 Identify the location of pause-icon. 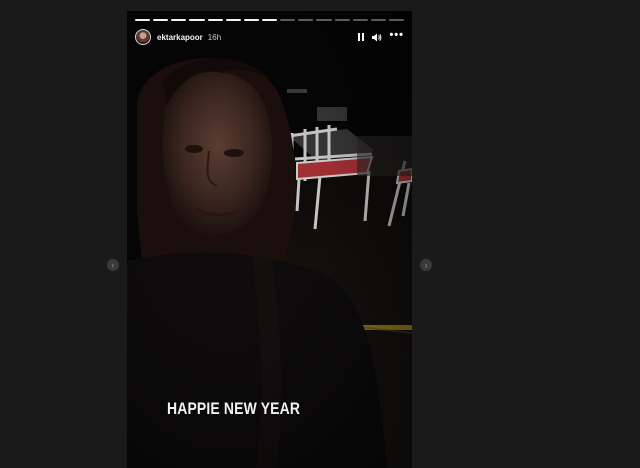
(361, 37).